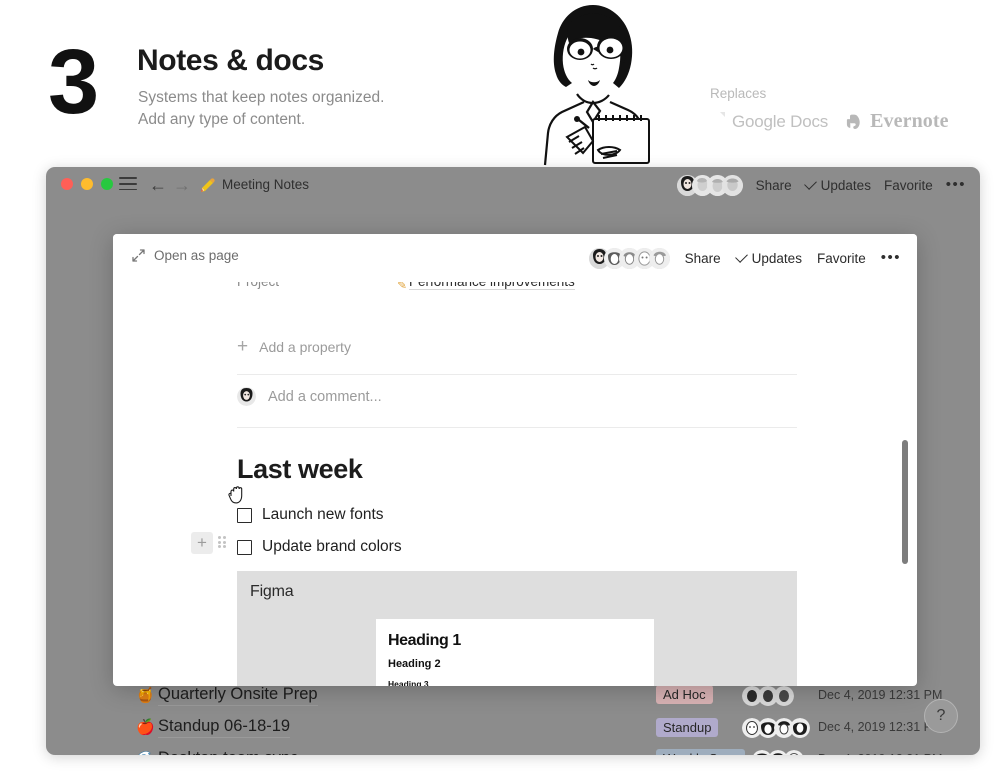  I want to click on titlebar-actions: Share Updates Favorite •••, so click(821, 185).